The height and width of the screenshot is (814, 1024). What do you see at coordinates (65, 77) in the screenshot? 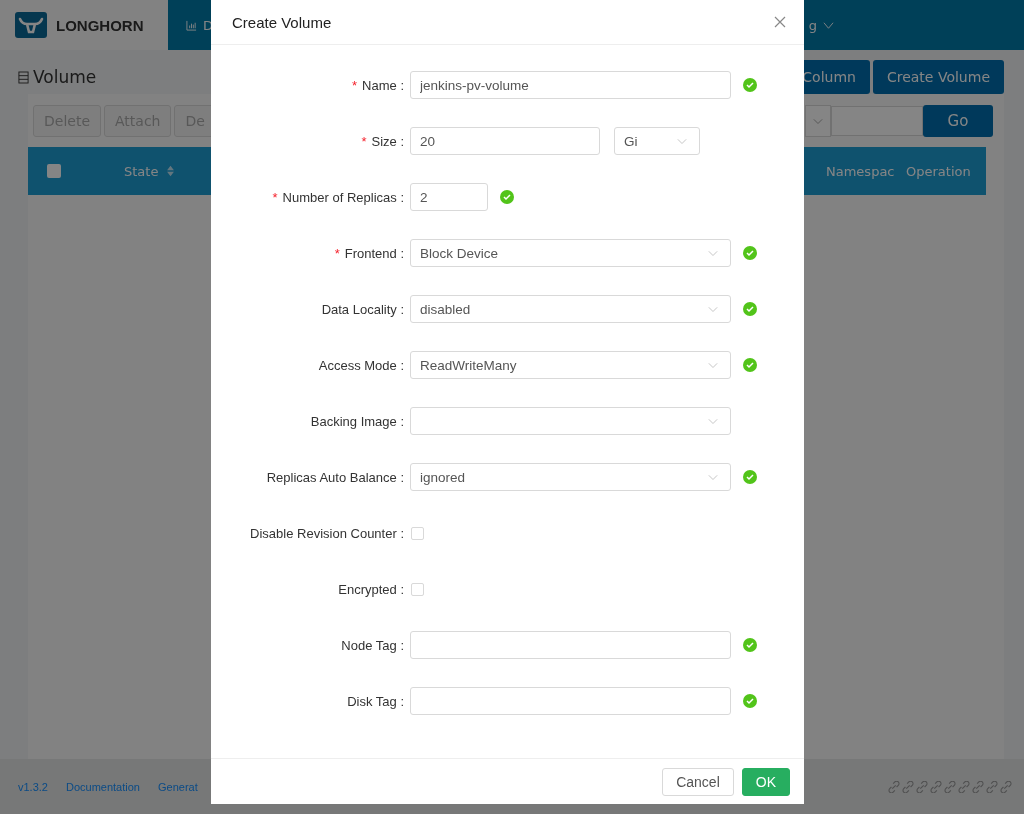
I see `page-title: Volume` at bounding box center [65, 77].